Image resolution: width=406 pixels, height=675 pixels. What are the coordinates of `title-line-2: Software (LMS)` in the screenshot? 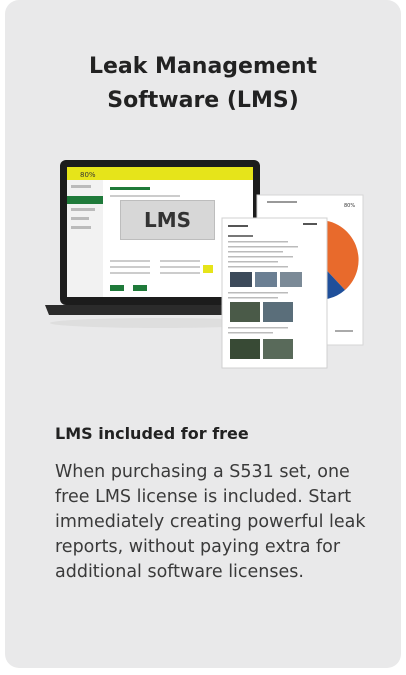 It's located at (203, 100).